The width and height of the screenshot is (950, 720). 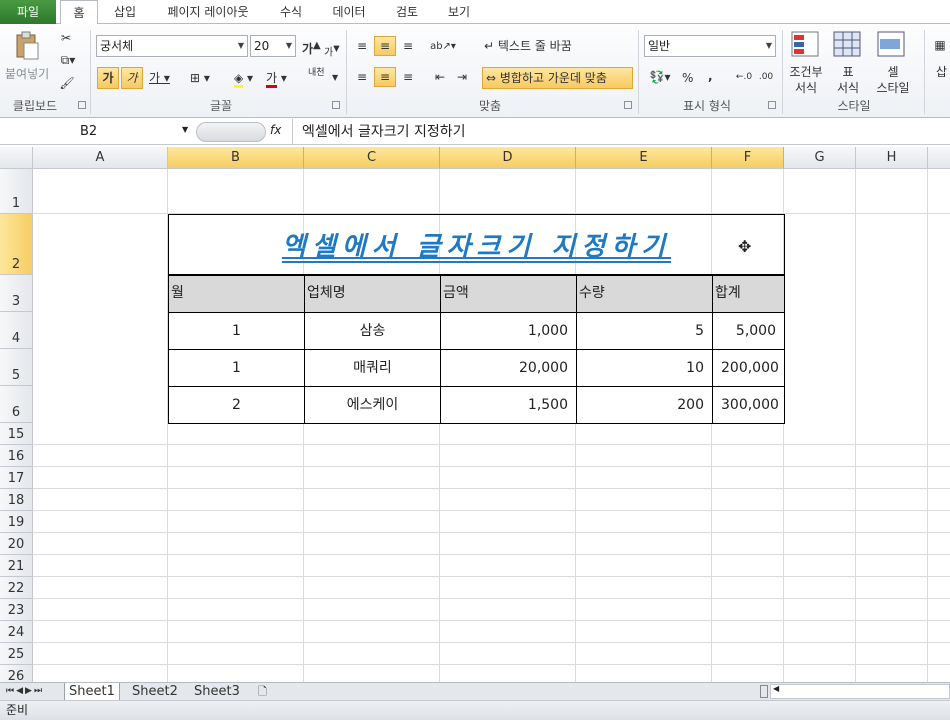 I want to click on select-all-button, so click(x=16, y=158).